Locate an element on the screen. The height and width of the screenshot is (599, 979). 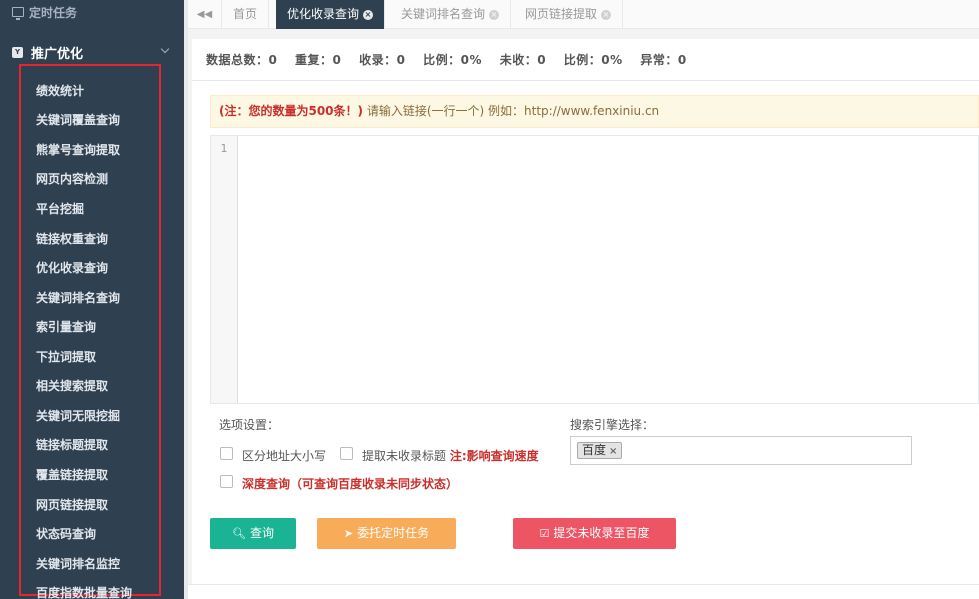
tab-label: 关键词排名查询 is located at coordinates (443, 14).